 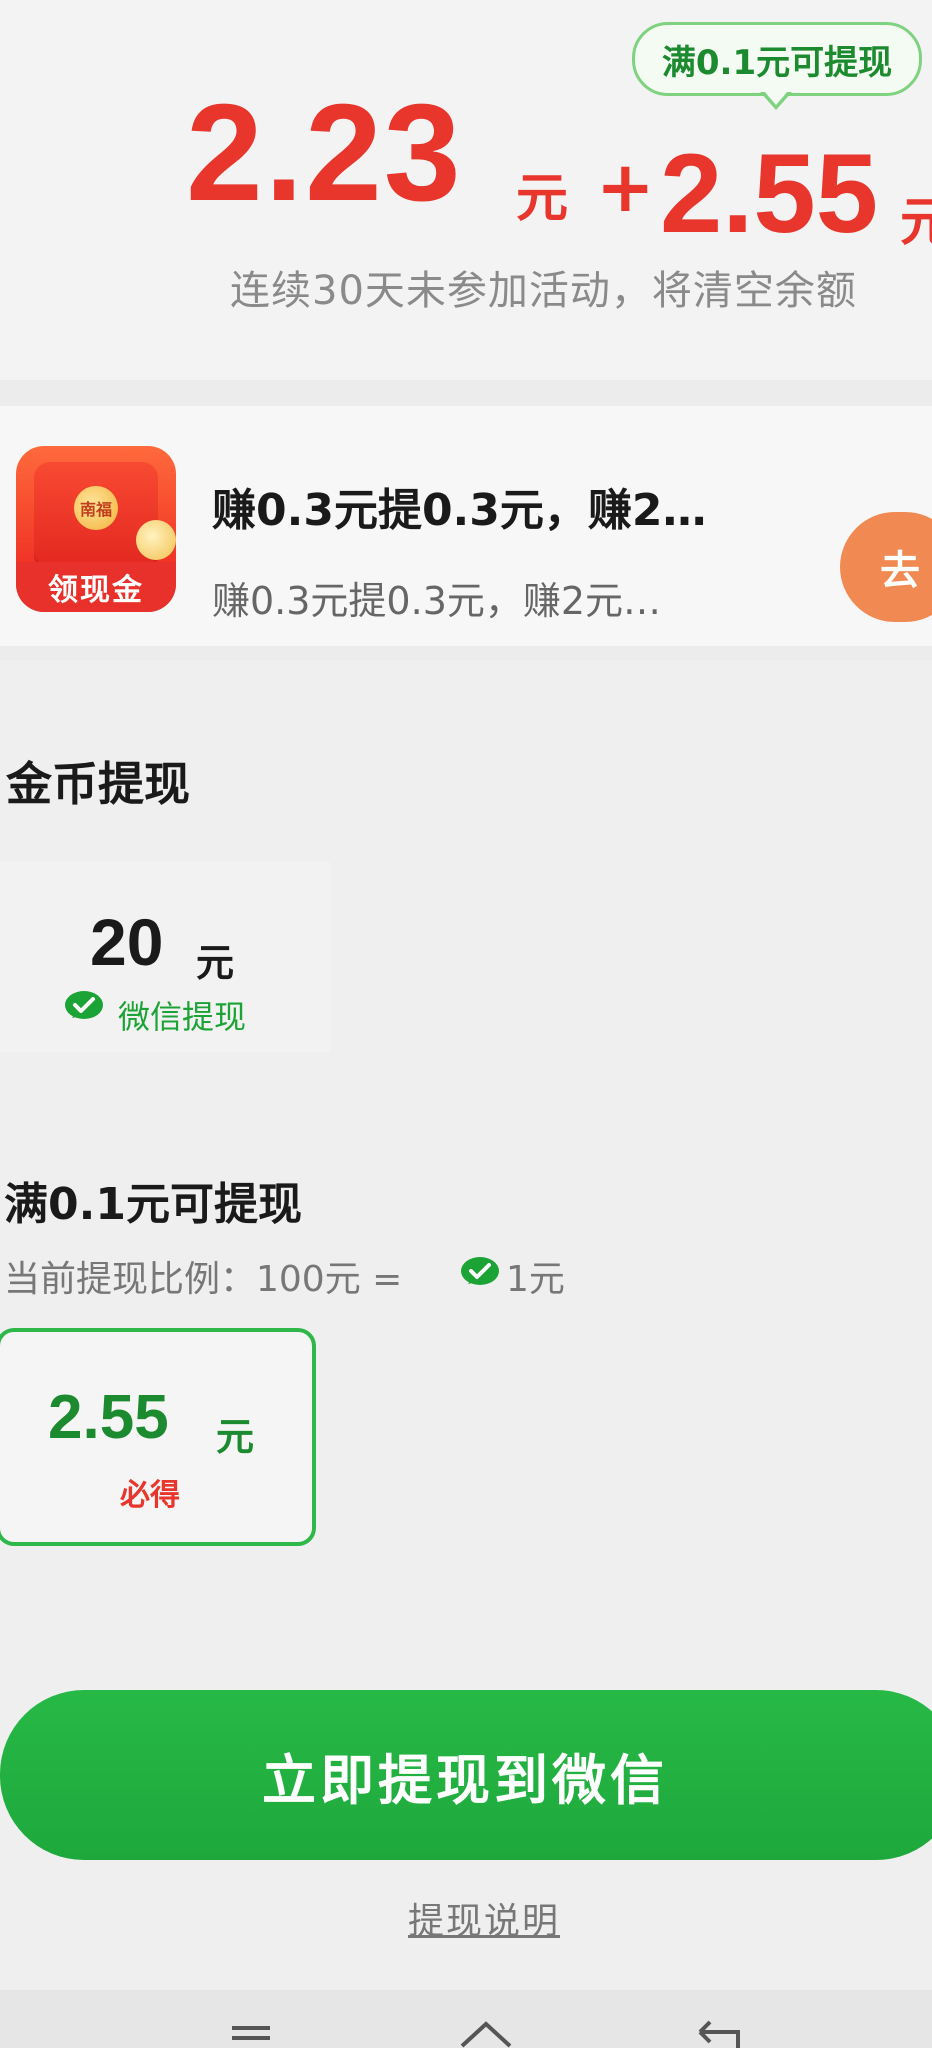 I want to click on coin-icon: 南福, so click(x=96, y=508).